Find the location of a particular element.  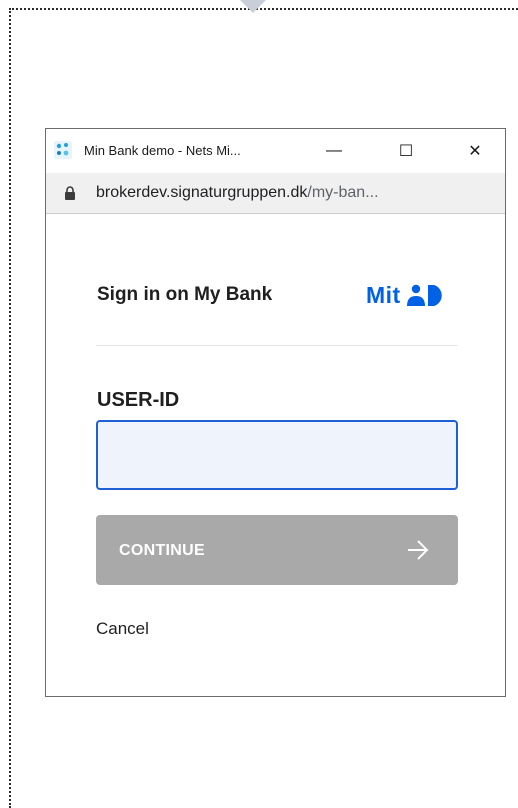

user-id-input is located at coordinates (277, 455).